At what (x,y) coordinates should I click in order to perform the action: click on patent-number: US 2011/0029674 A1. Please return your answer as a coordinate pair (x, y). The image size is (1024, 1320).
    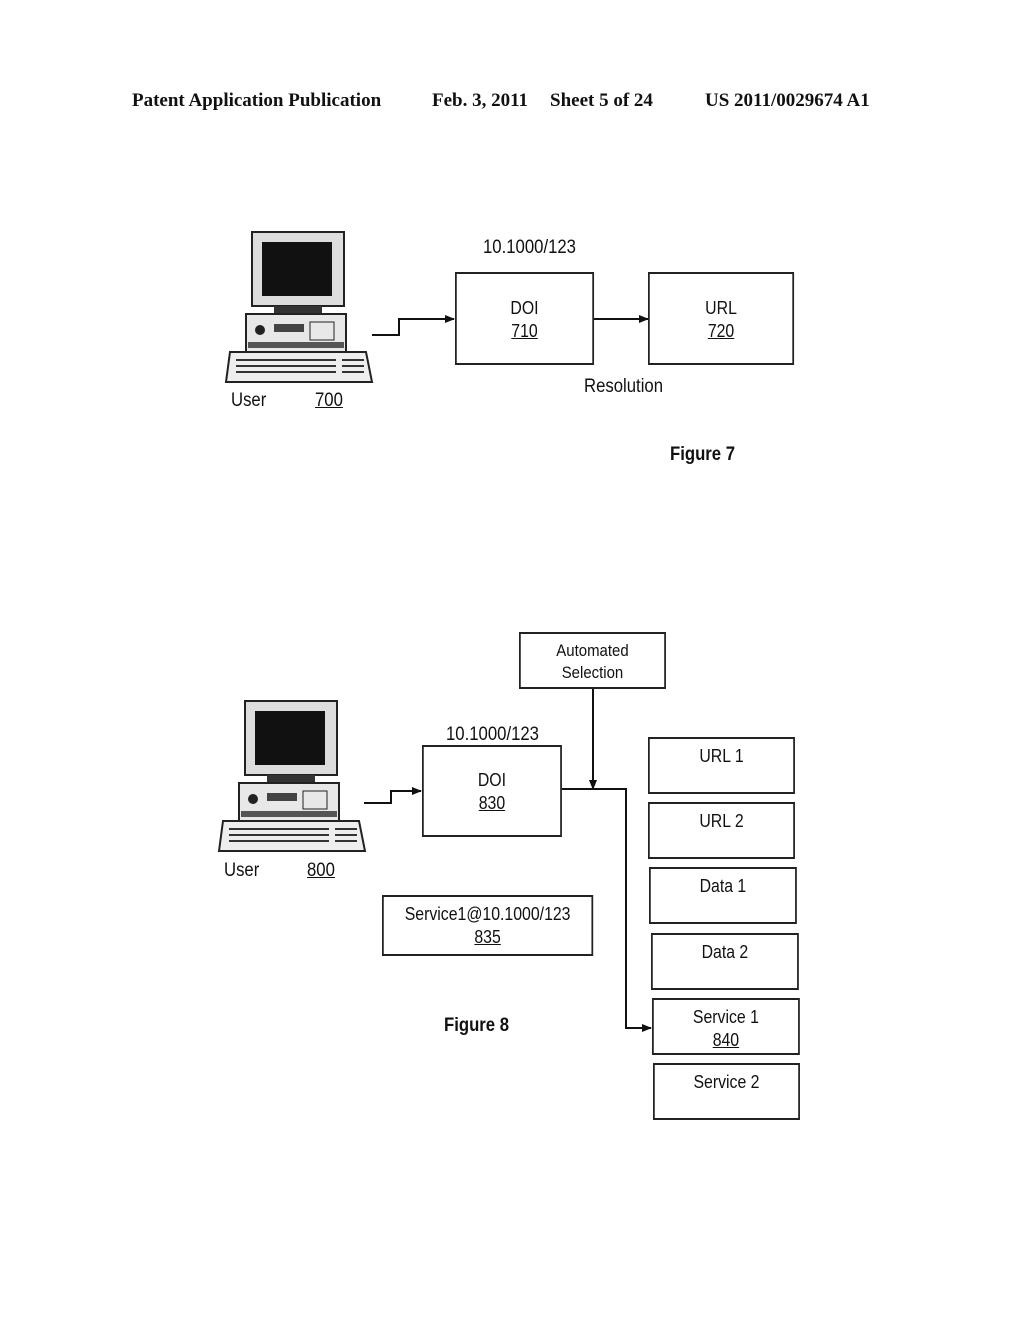
    Looking at the image, I should click on (787, 100).